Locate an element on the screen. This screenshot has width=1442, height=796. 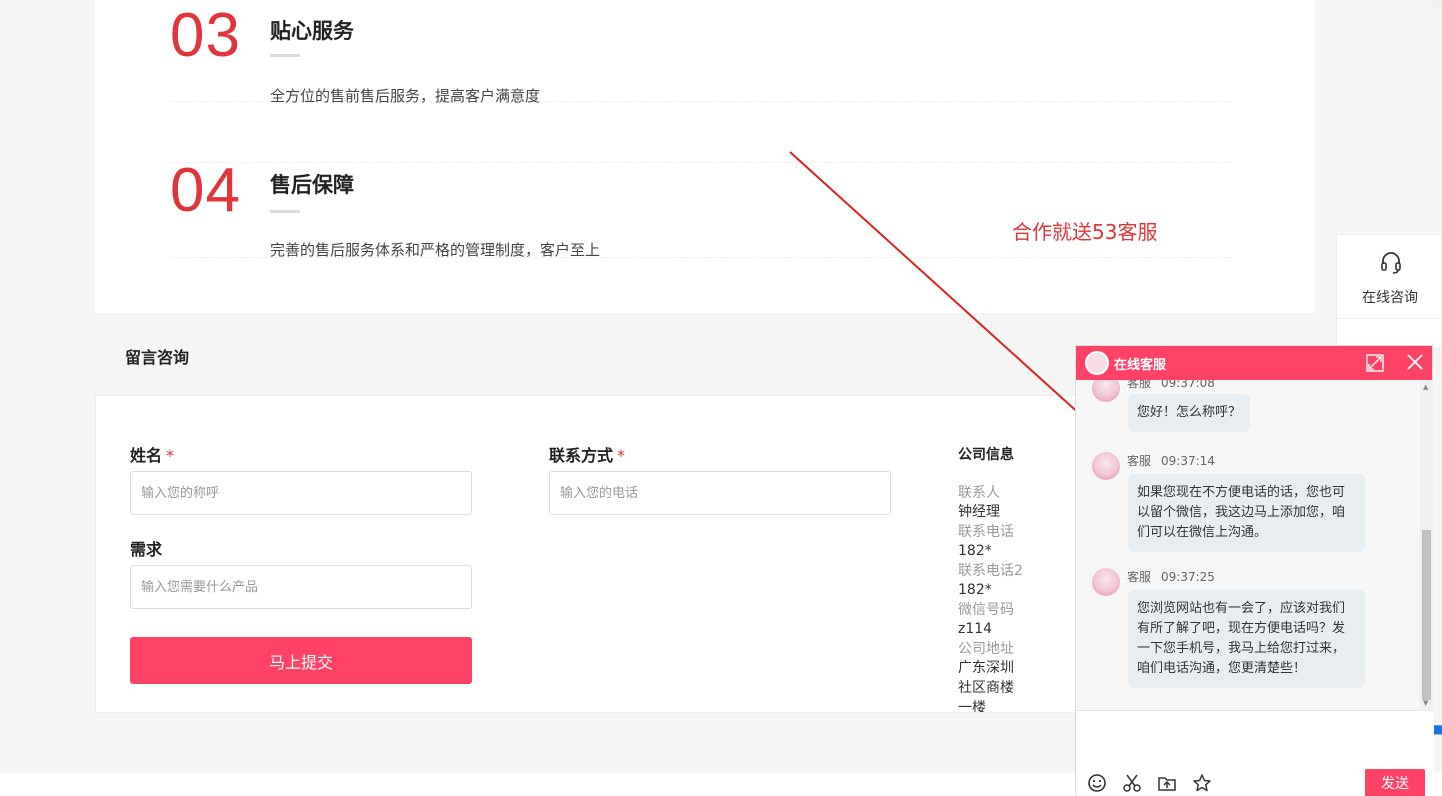
chat-toolbar is located at coordinates (1154, 784).